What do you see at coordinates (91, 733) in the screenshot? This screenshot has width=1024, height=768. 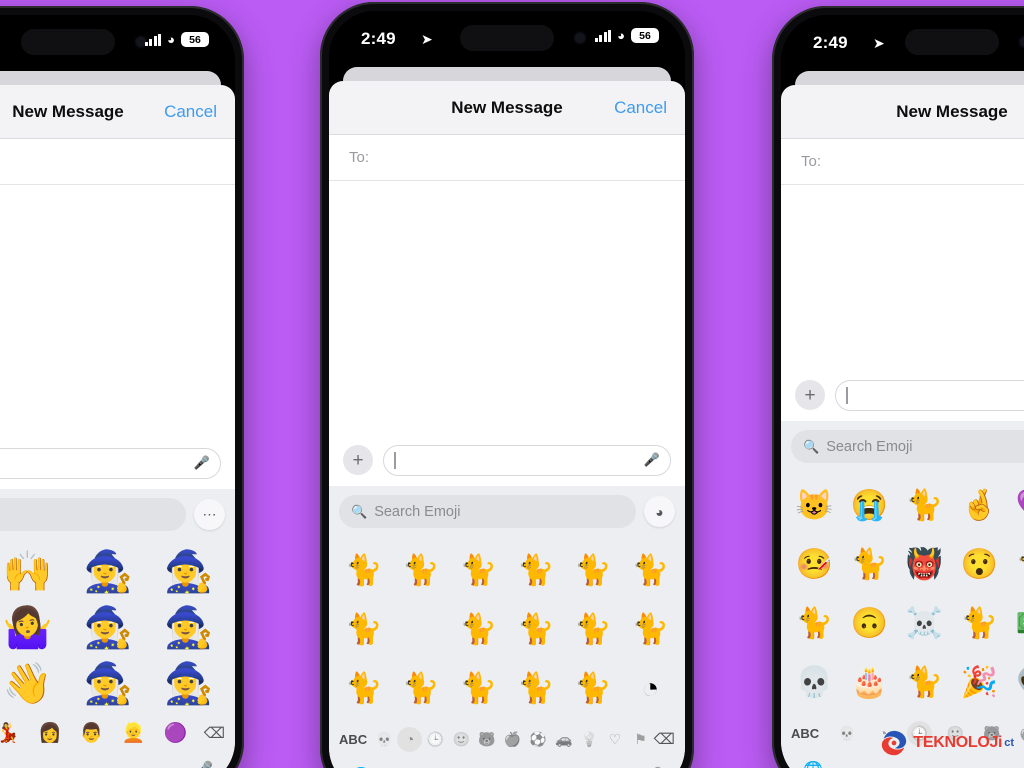 I see `avatar-option: 👨` at bounding box center [91, 733].